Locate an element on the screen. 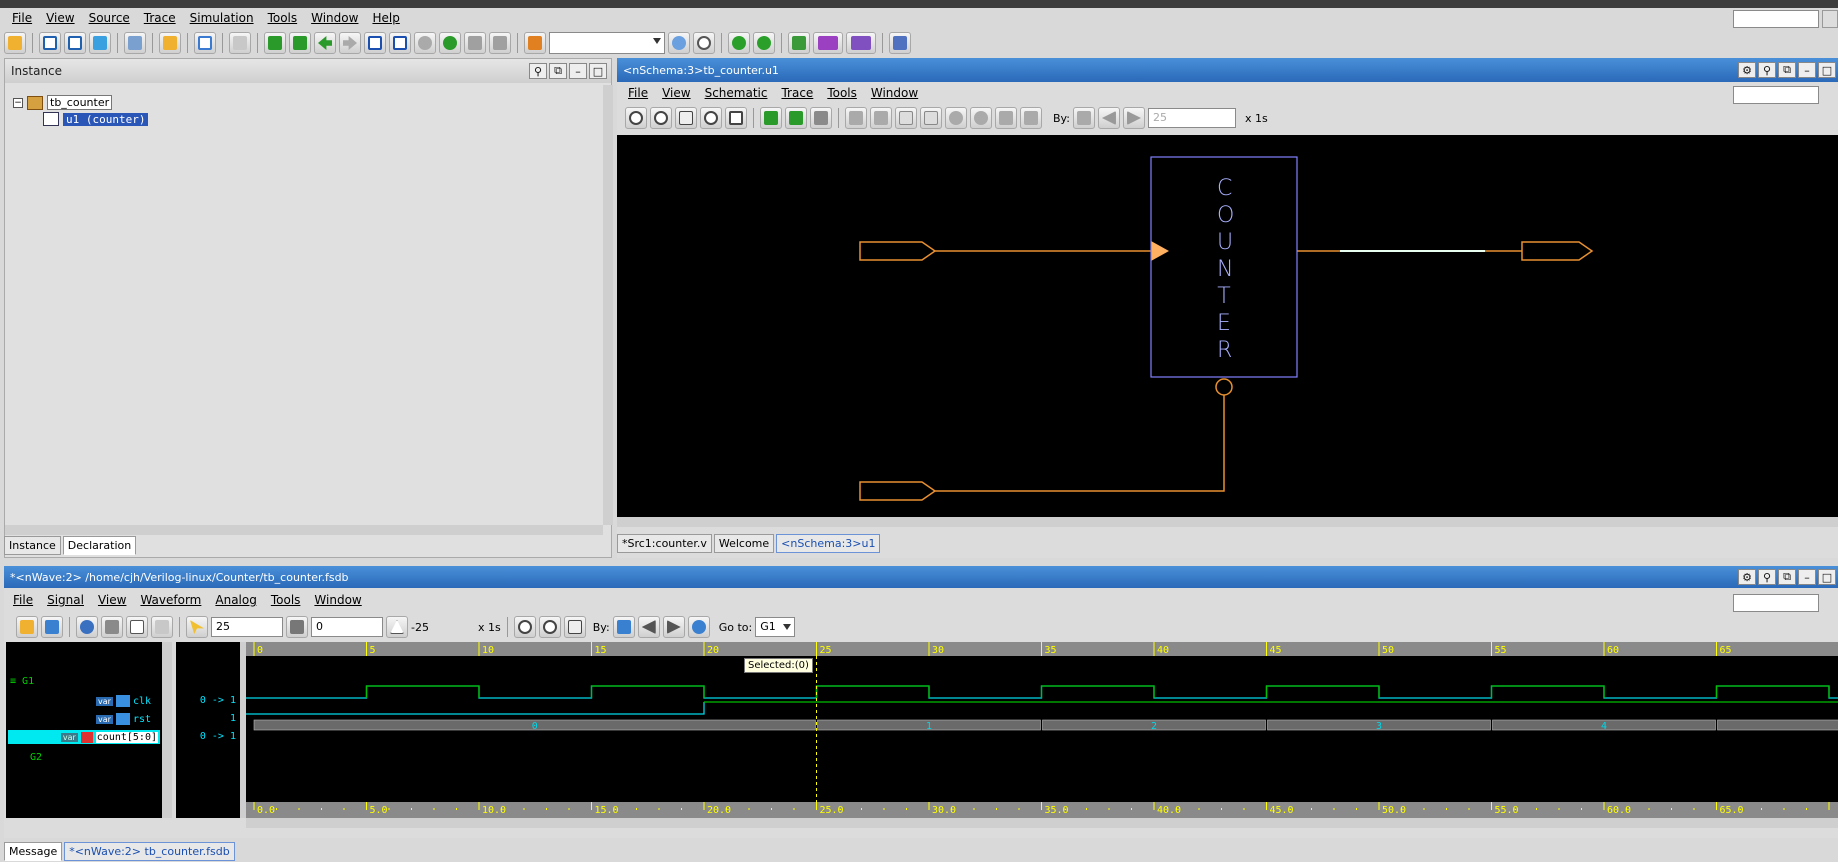  open-folder-icon is located at coordinates (15, 43).